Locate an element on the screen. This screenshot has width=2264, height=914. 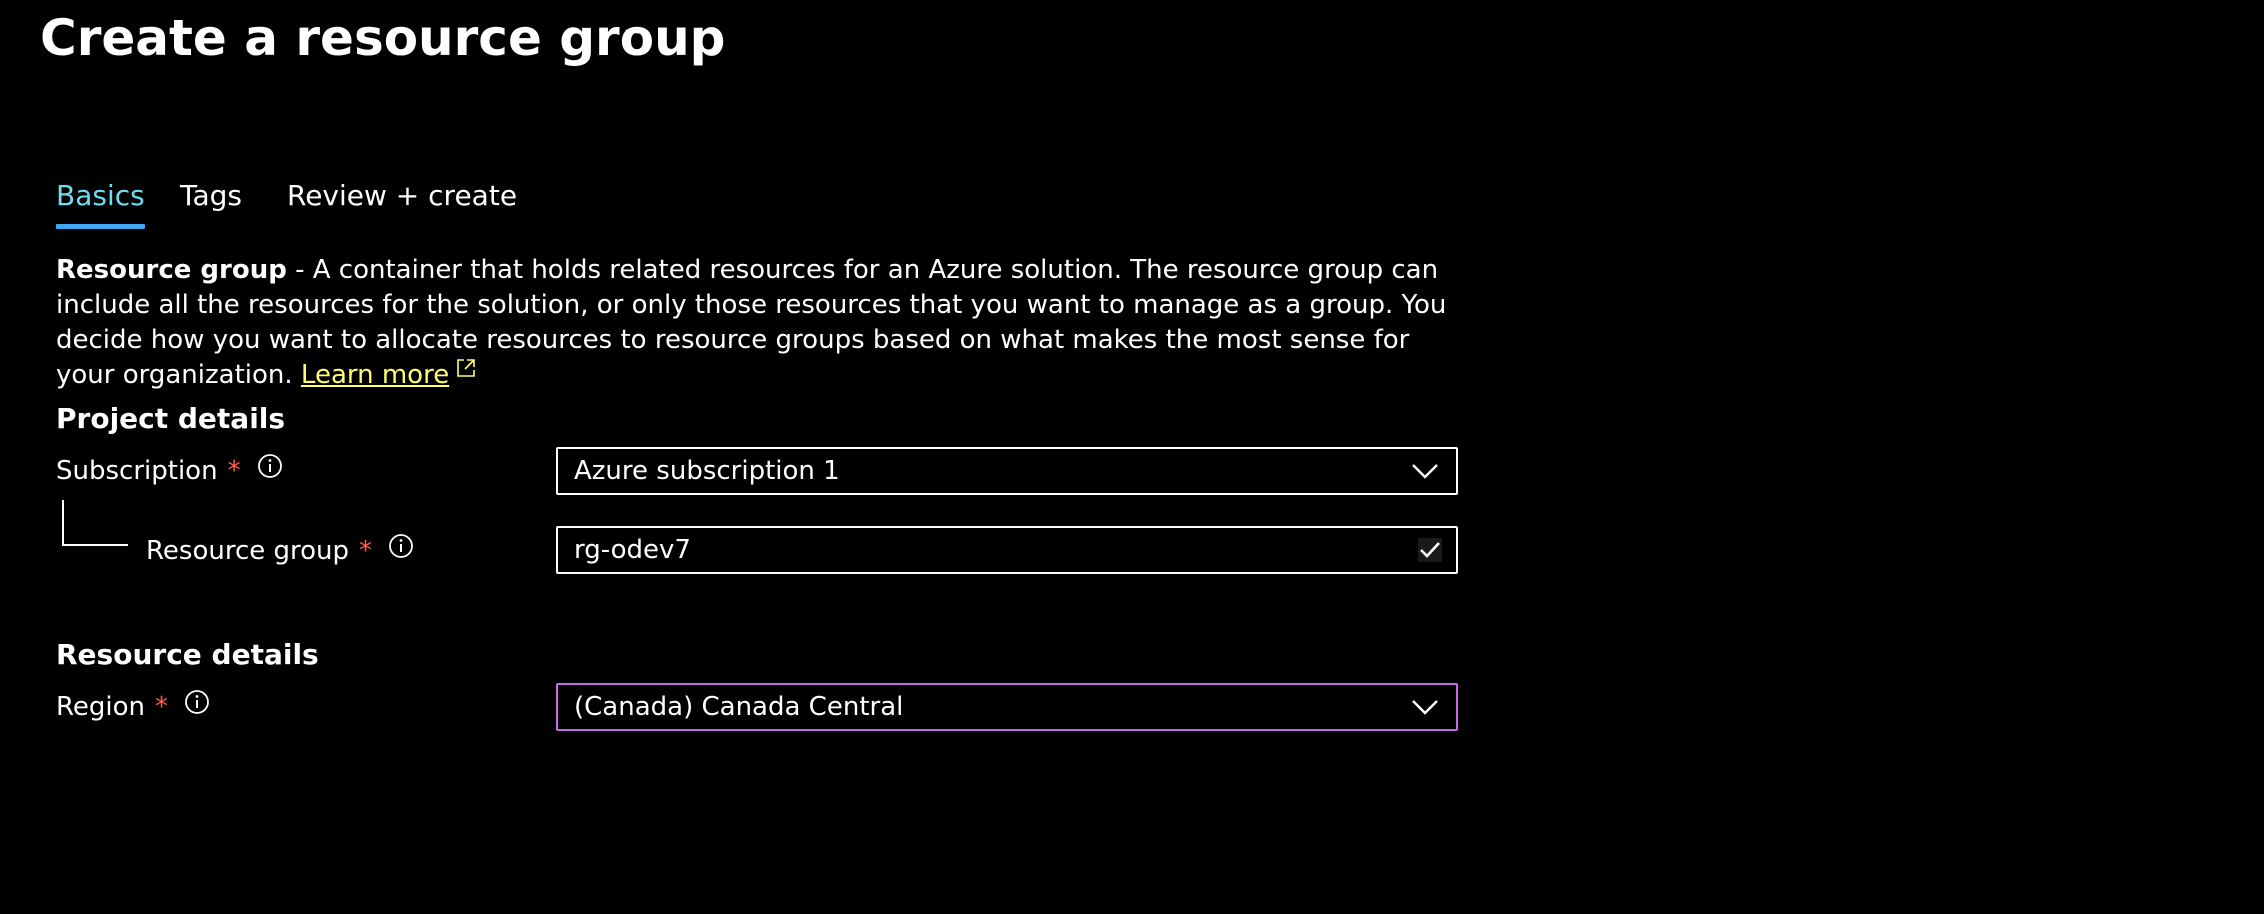
subscription-dropdown: Azure subscription 1 is located at coordinates (1007, 471).